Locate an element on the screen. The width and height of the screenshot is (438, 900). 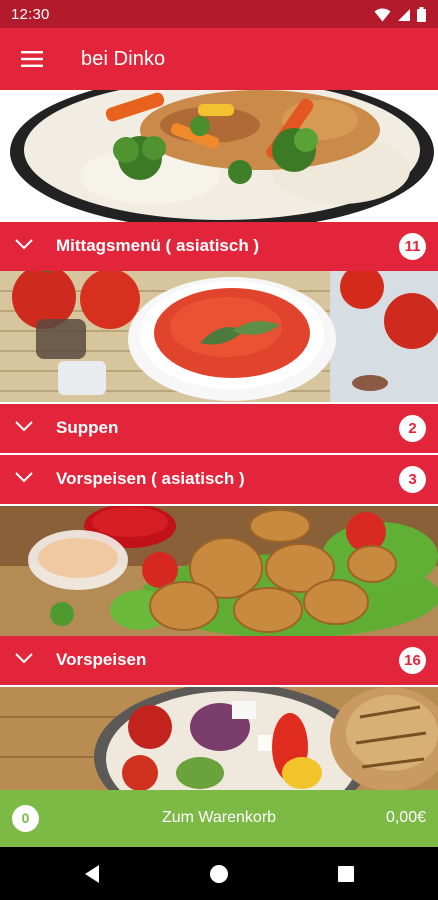
category-row-mittagsmenu: Mittagsmenü ( asiatisch ) 11 is located at coordinates (219, 246).